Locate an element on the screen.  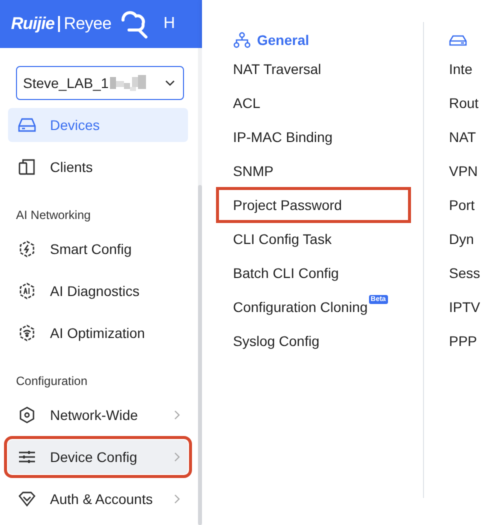
bolt-hexagon-icon is located at coordinates (27, 249).